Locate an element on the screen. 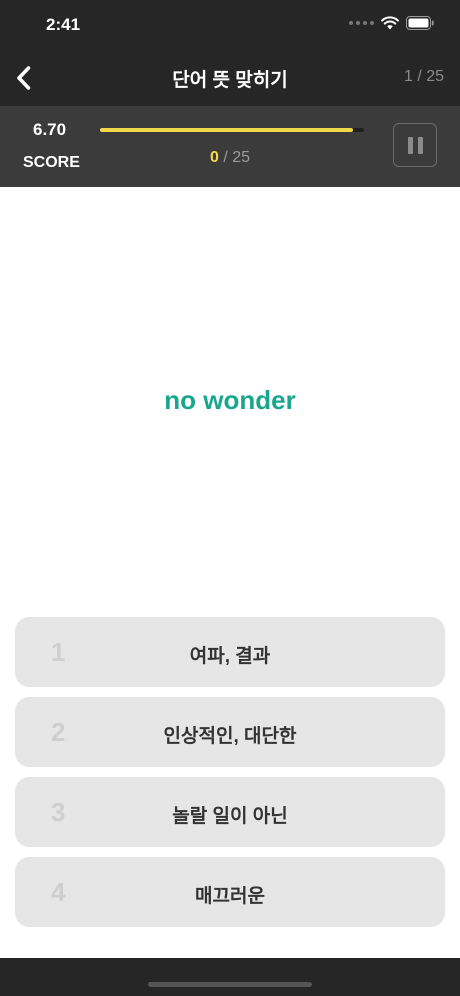  question-counter: 1 / 25 is located at coordinates (423, 76).